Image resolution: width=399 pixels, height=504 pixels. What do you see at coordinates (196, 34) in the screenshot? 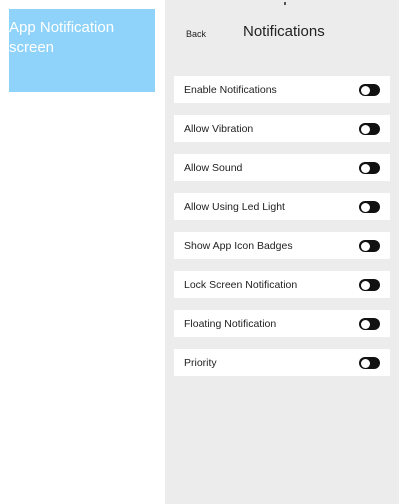
I see `back-button: Back` at bounding box center [196, 34].